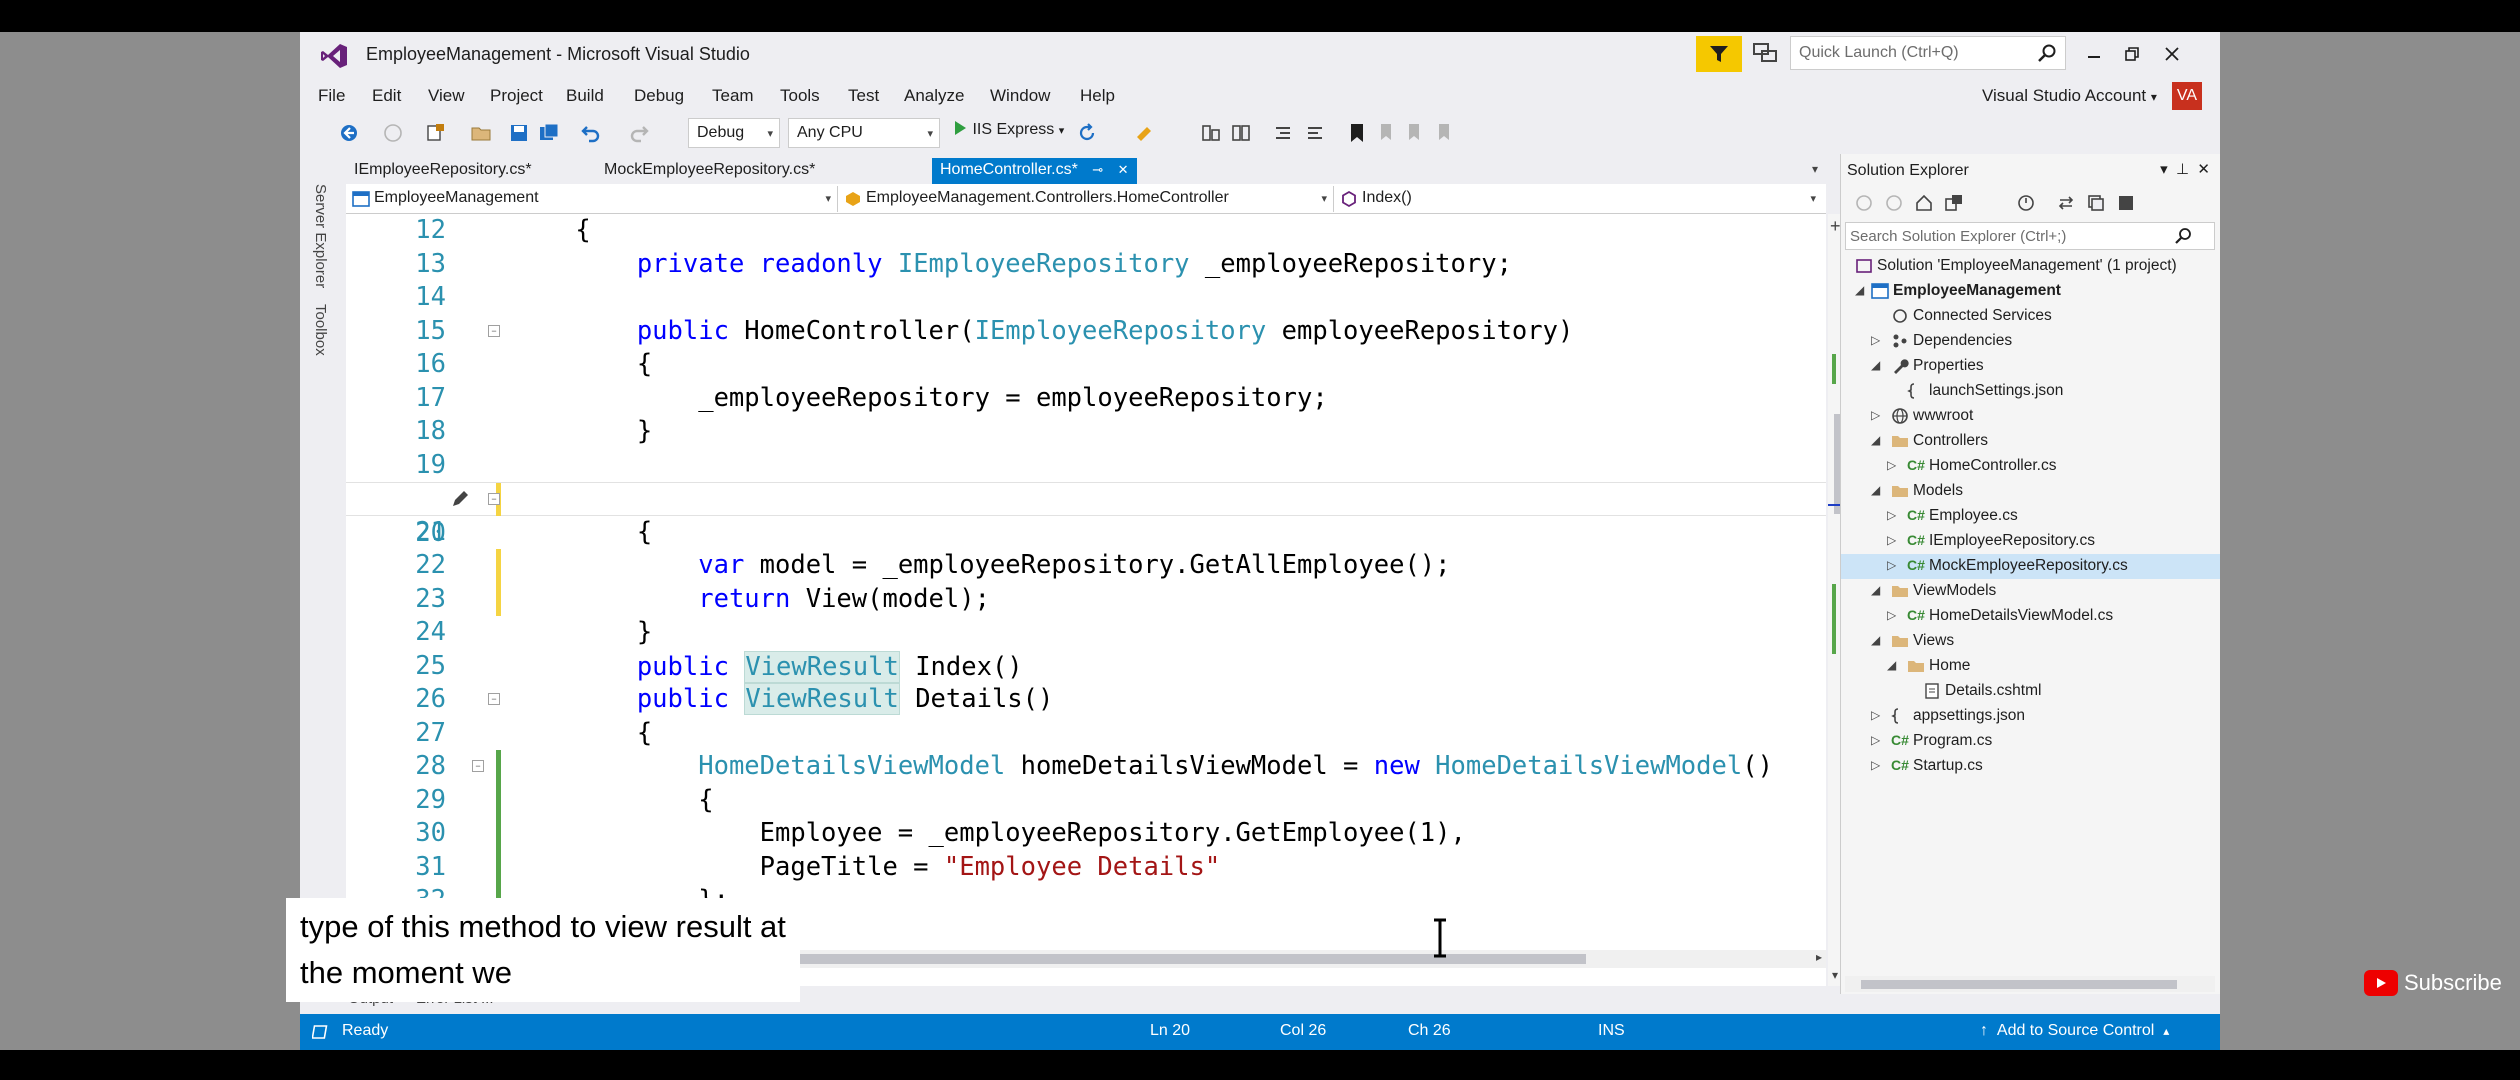  I want to click on tab-homecontroller: HomeController.cs* ⊸ ✕, so click(1034, 171).